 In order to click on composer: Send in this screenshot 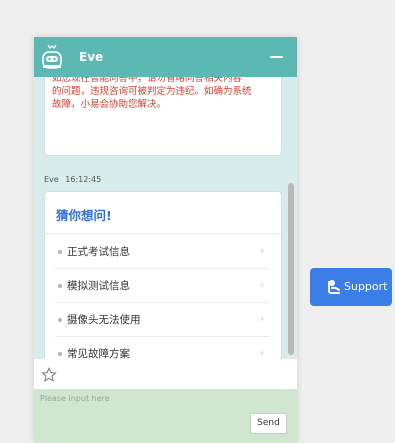, I will do `click(165, 416)`.